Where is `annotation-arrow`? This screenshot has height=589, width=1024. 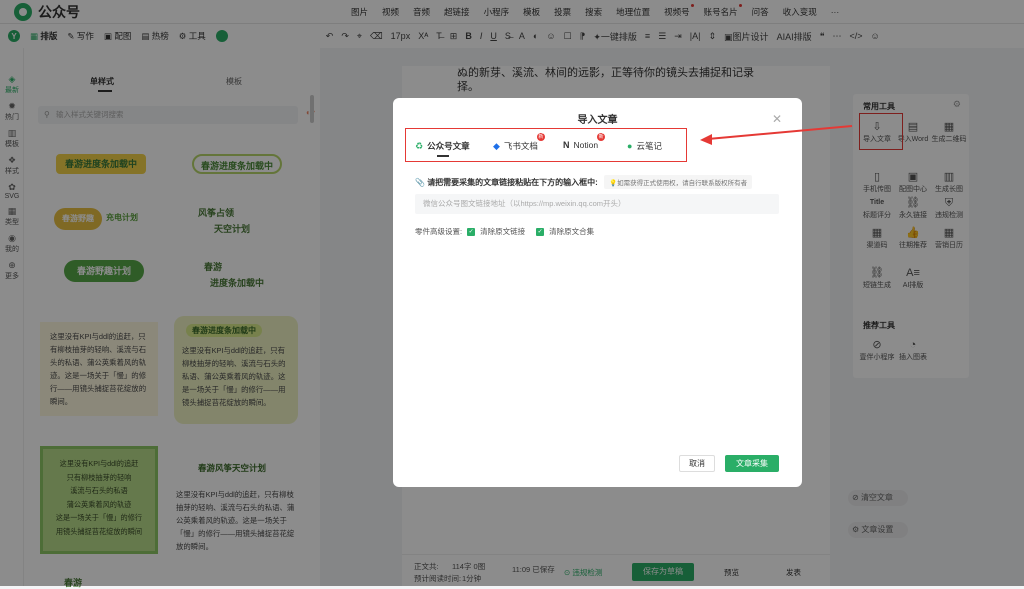
annotation-arrow is located at coordinates (776, 135).